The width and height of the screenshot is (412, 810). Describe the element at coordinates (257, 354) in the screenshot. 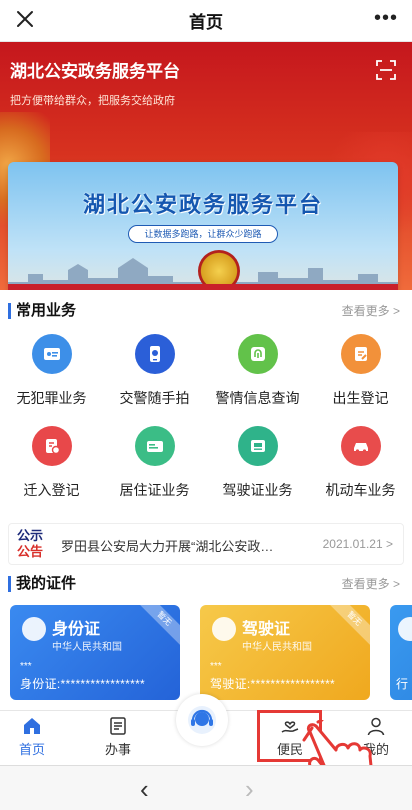

I see `fingerprint-icon` at that location.